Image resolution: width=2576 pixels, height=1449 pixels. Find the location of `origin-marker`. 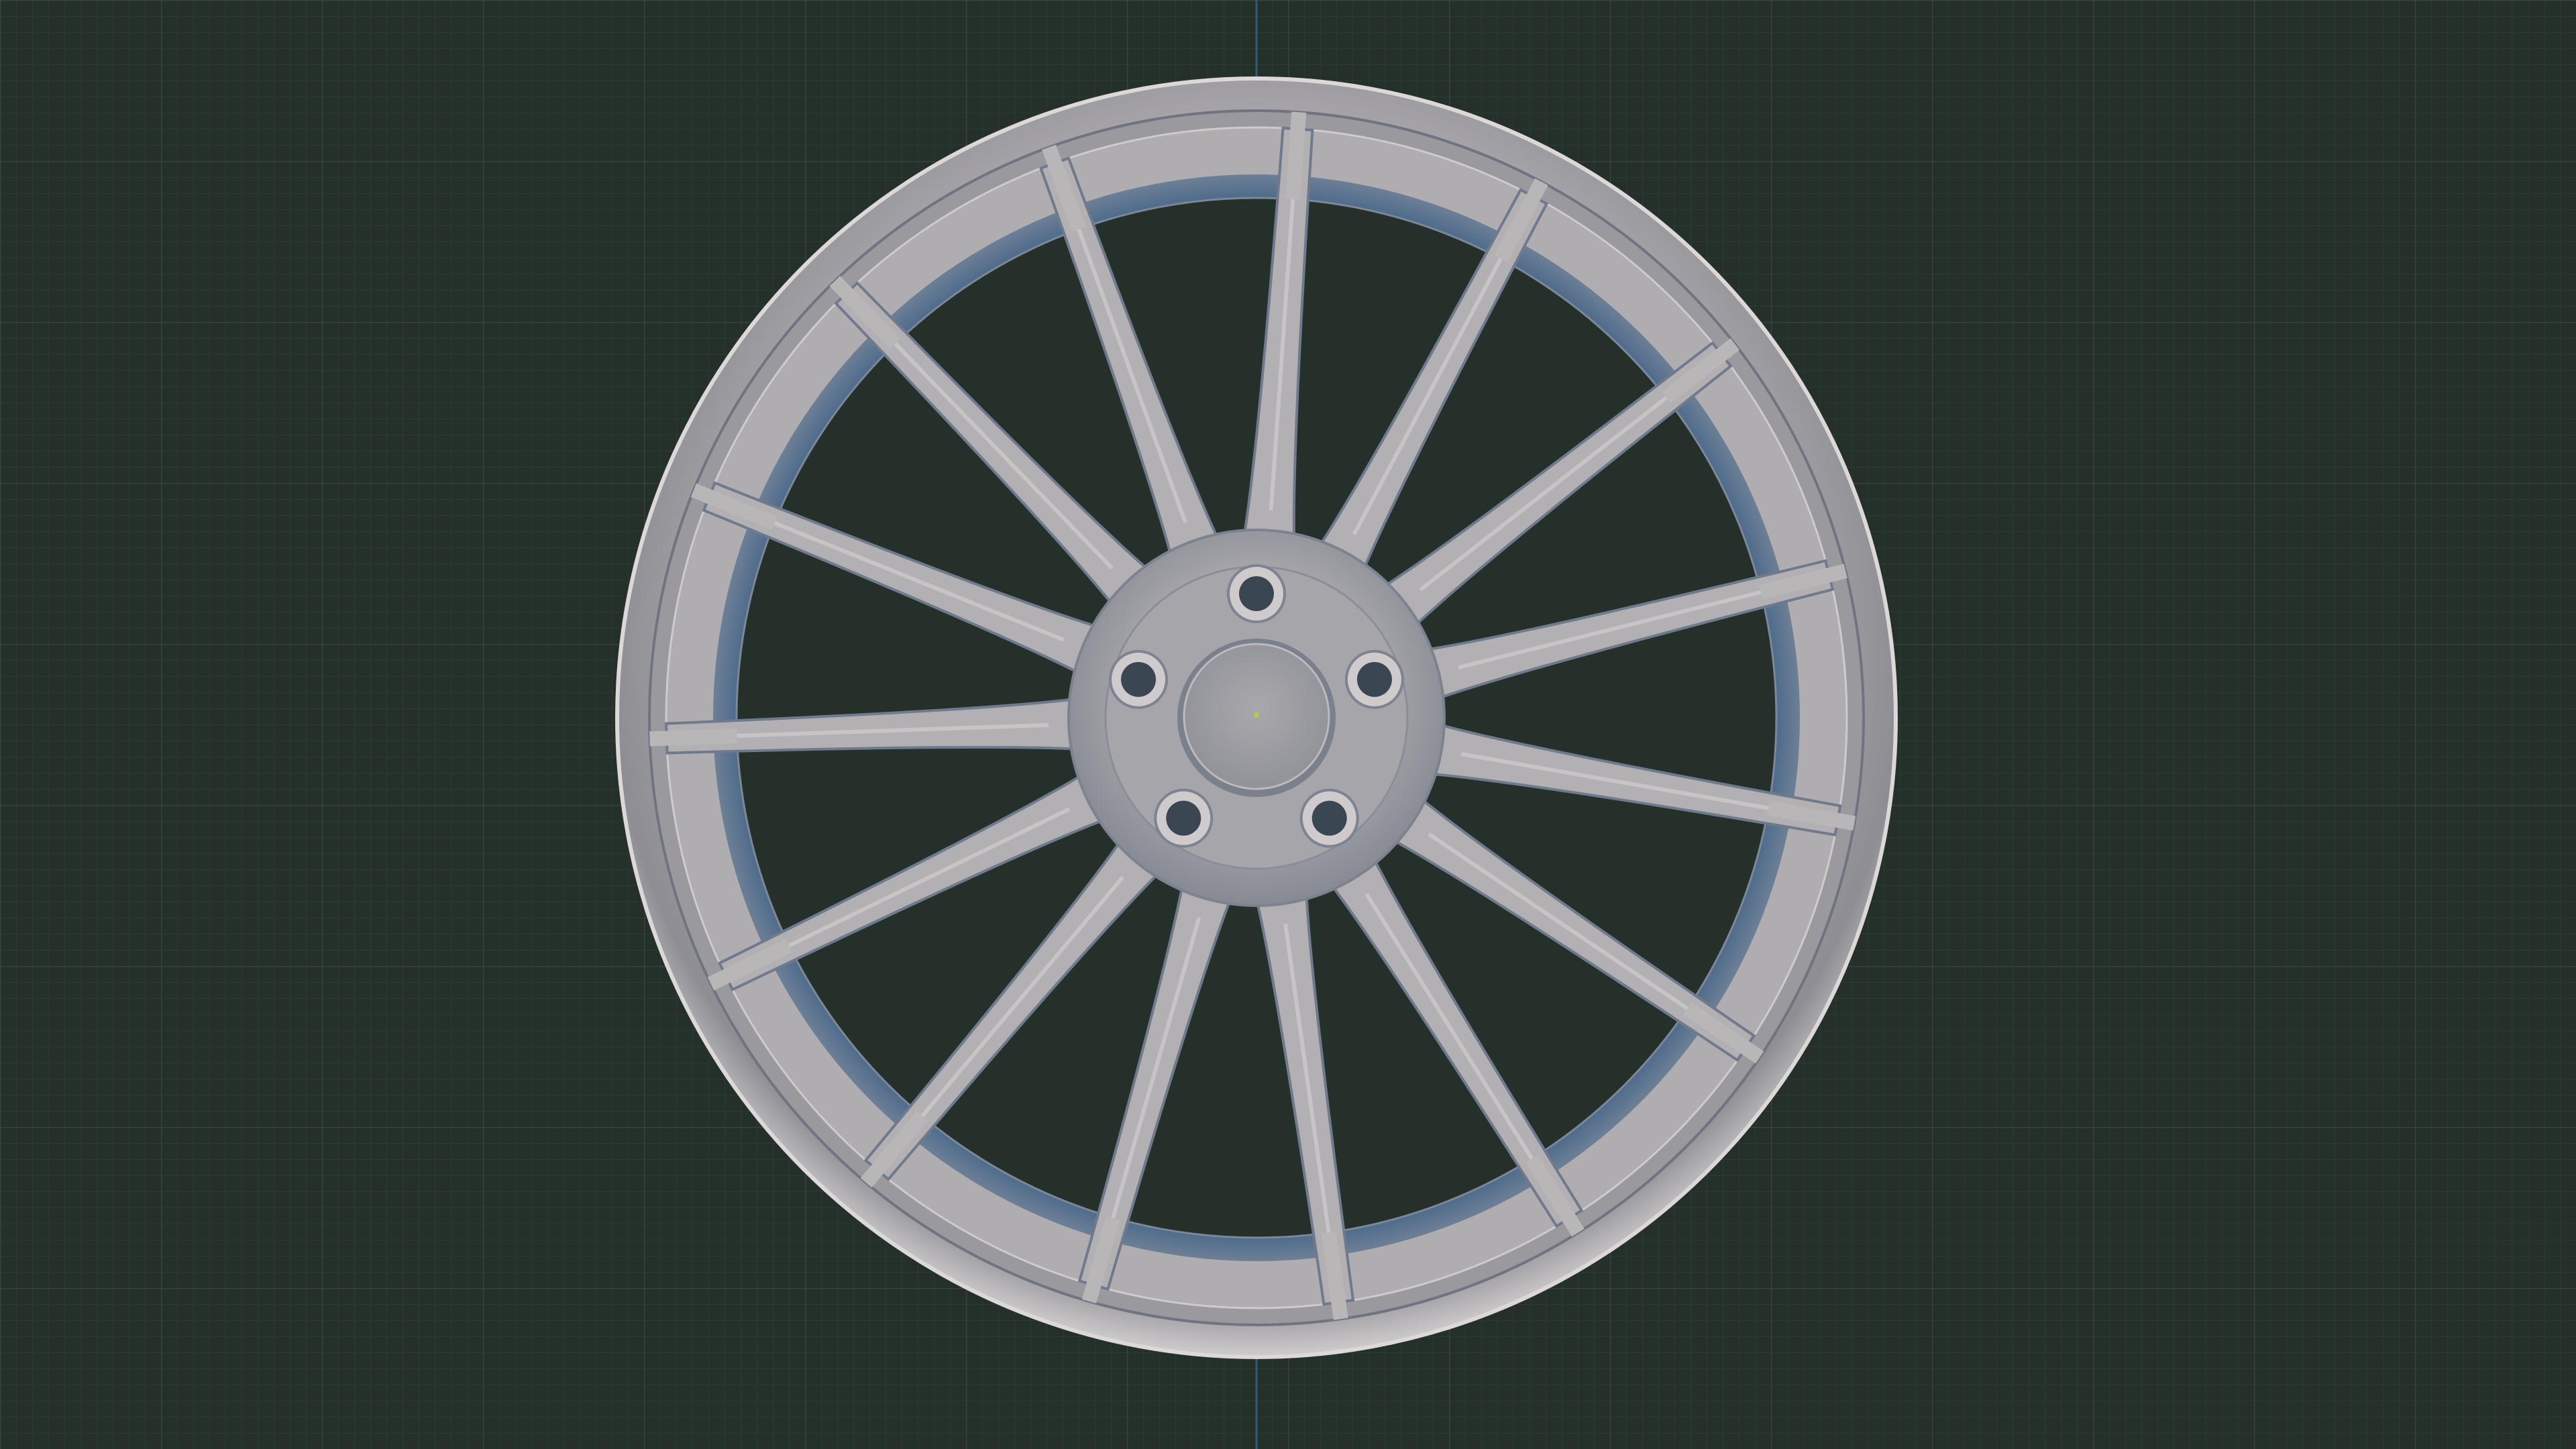

origin-marker is located at coordinates (1256, 715).